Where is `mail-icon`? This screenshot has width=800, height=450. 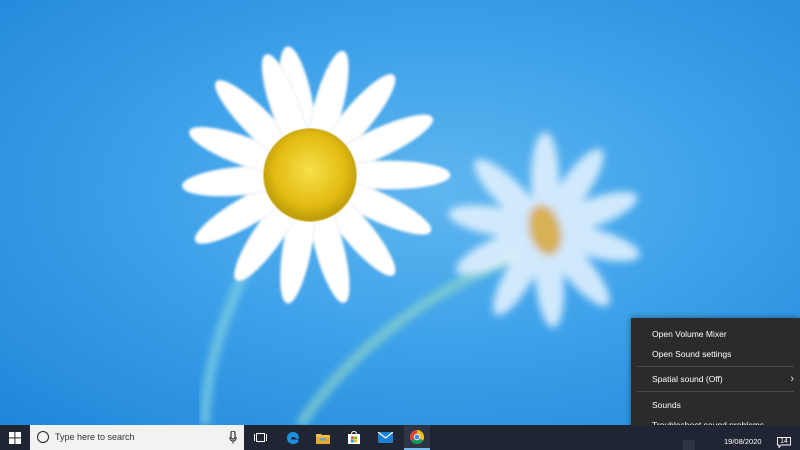 mail-icon is located at coordinates (385, 437).